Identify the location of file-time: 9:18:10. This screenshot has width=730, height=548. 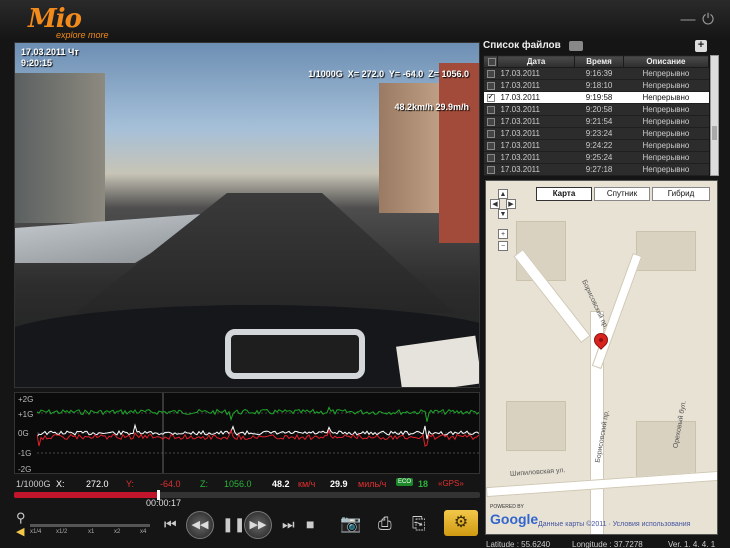
(599, 85).